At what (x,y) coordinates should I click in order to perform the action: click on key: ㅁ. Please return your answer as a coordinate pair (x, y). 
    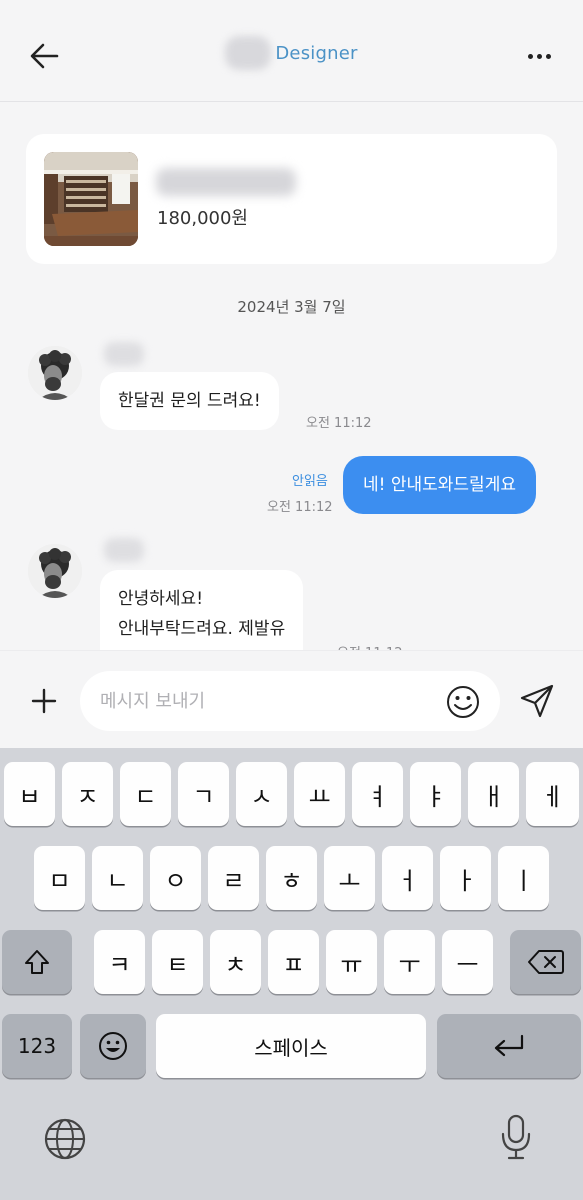
    Looking at the image, I should click on (59, 878).